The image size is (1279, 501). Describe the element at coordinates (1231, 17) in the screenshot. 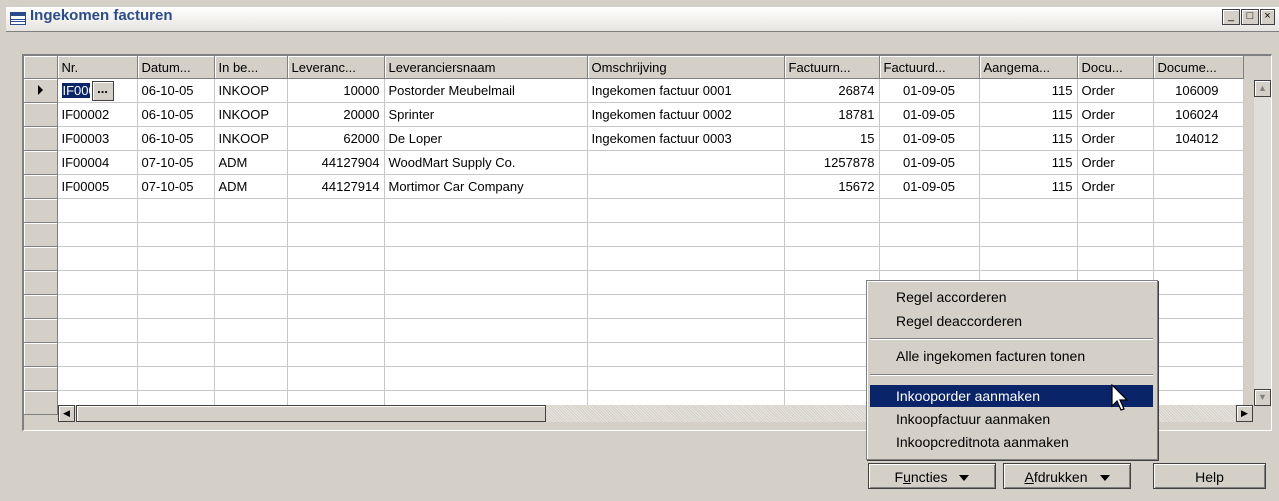

I see `minimize-button: _` at that location.